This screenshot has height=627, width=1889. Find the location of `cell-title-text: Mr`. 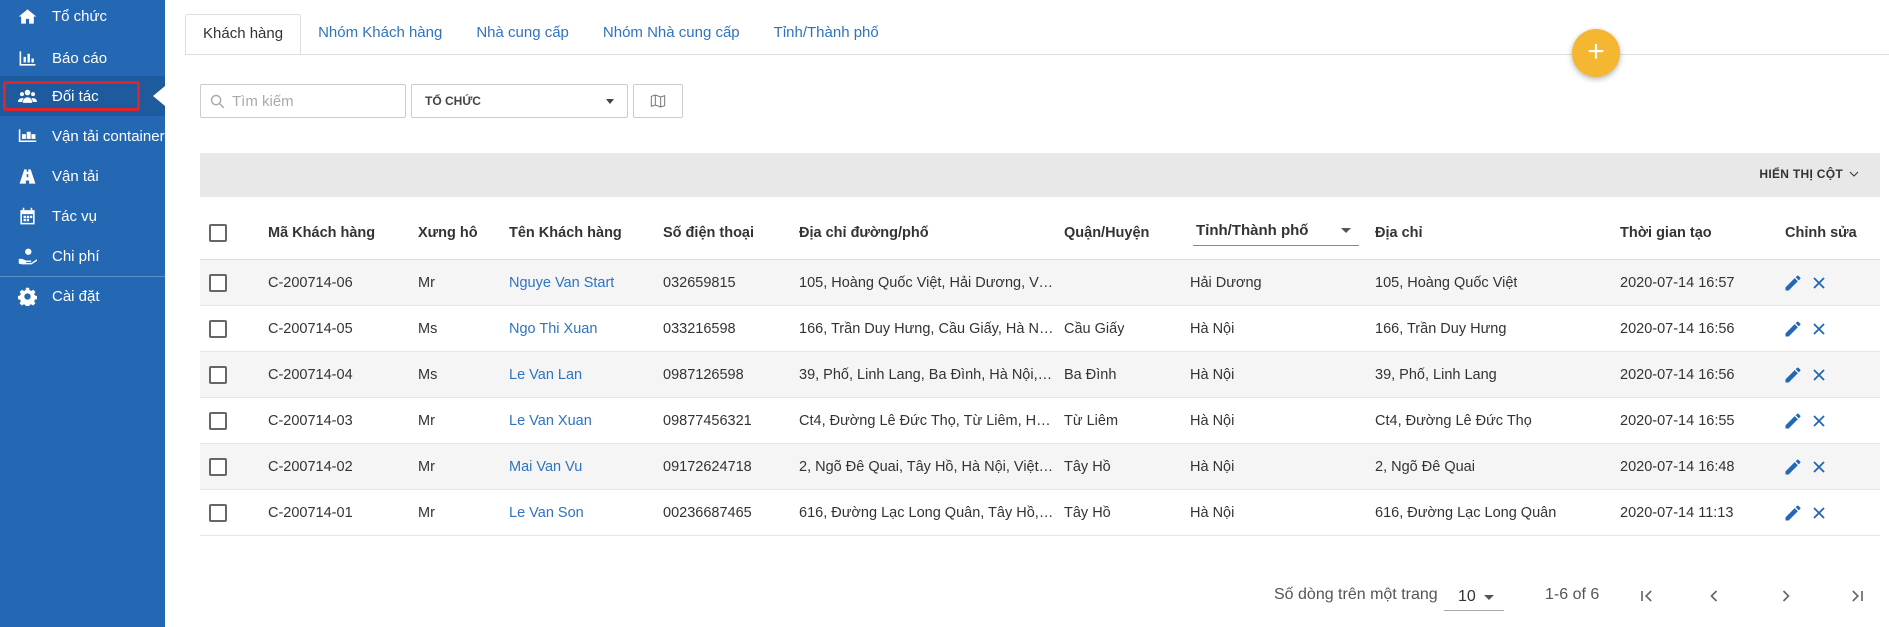

cell-title-text: Mr is located at coordinates (426, 466).